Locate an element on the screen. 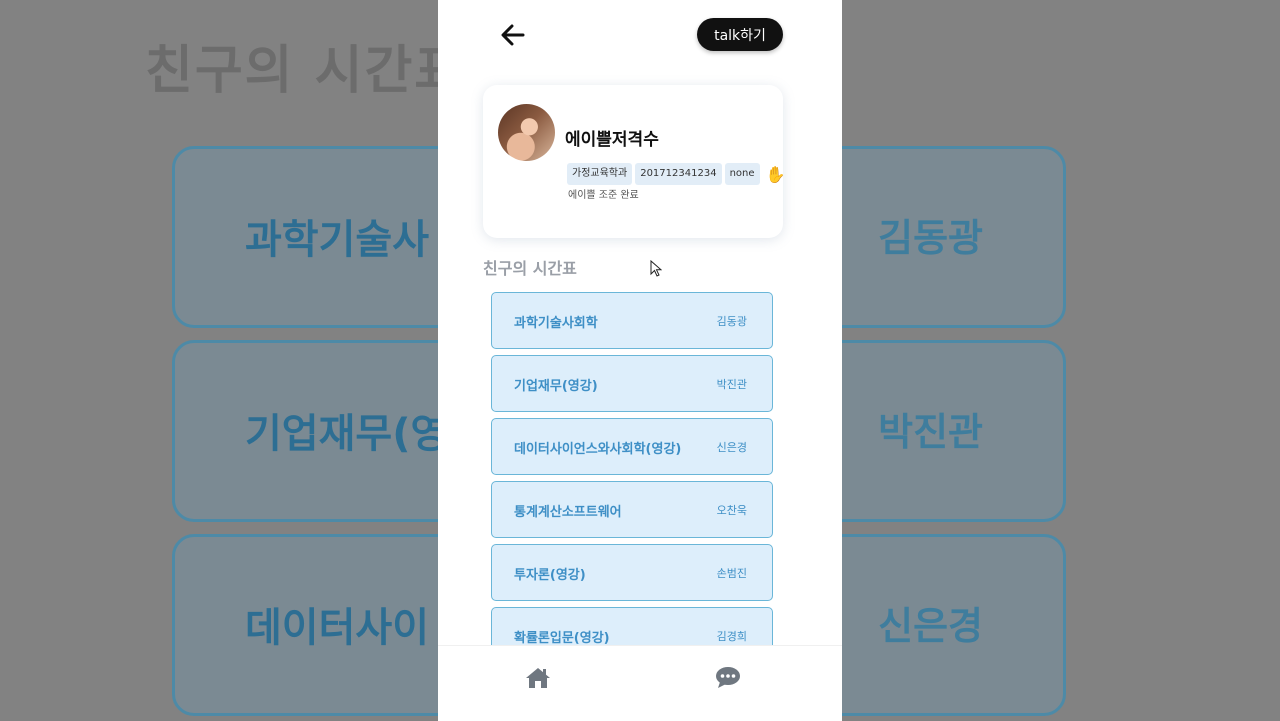 The image size is (1280, 721). course-professor: 김동광 is located at coordinates (731, 321).